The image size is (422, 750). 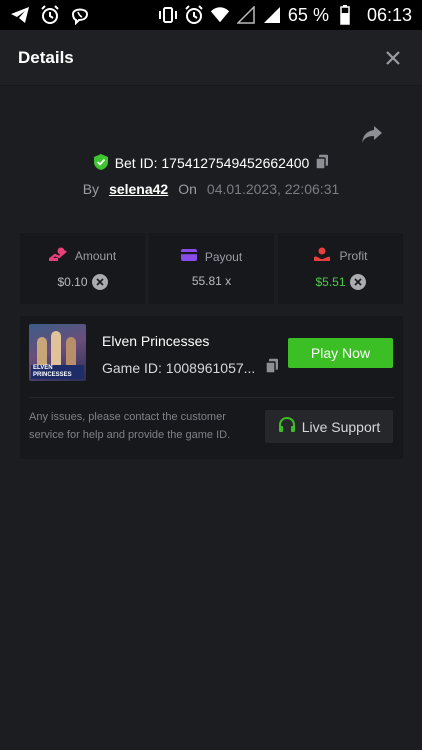 What do you see at coordinates (91, 189) in the screenshot?
I see `by-label: By` at bounding box center [91, 189].